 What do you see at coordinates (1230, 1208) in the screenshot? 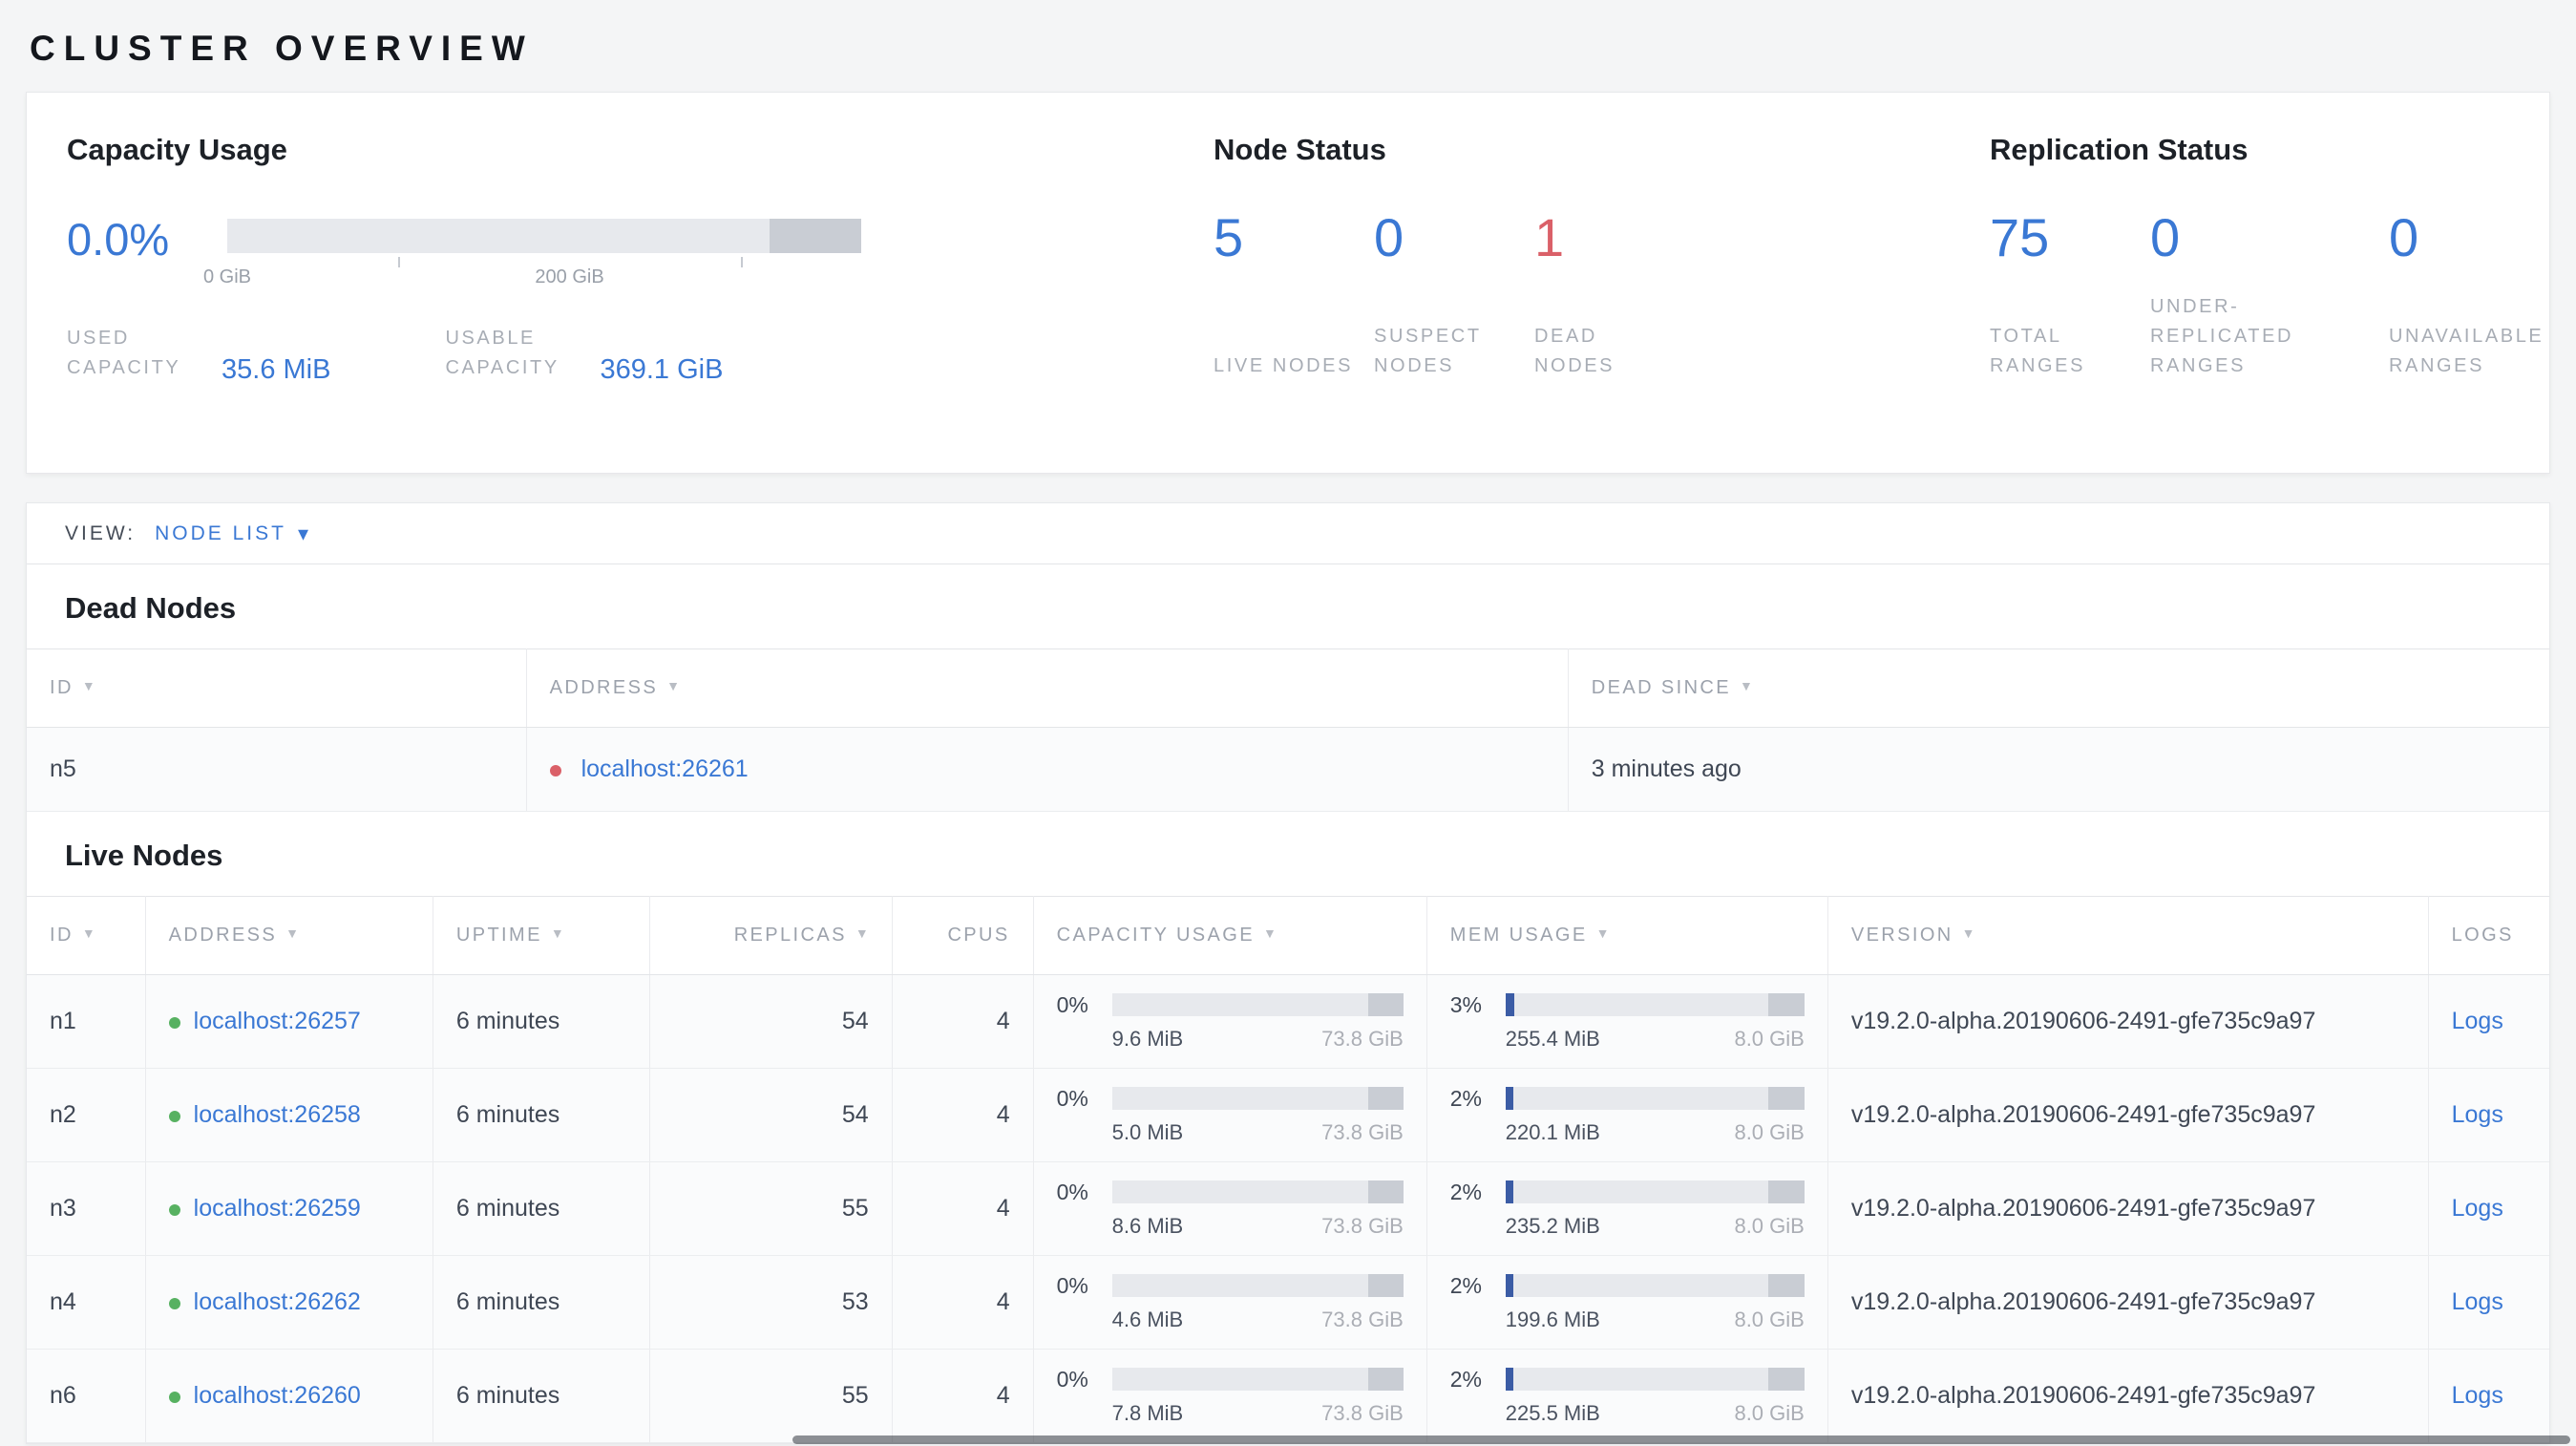
I see `node-capacity-usage-cell: 0% 8.6 MiB 73.8 GiB` at bounding box center [1230, 1208].